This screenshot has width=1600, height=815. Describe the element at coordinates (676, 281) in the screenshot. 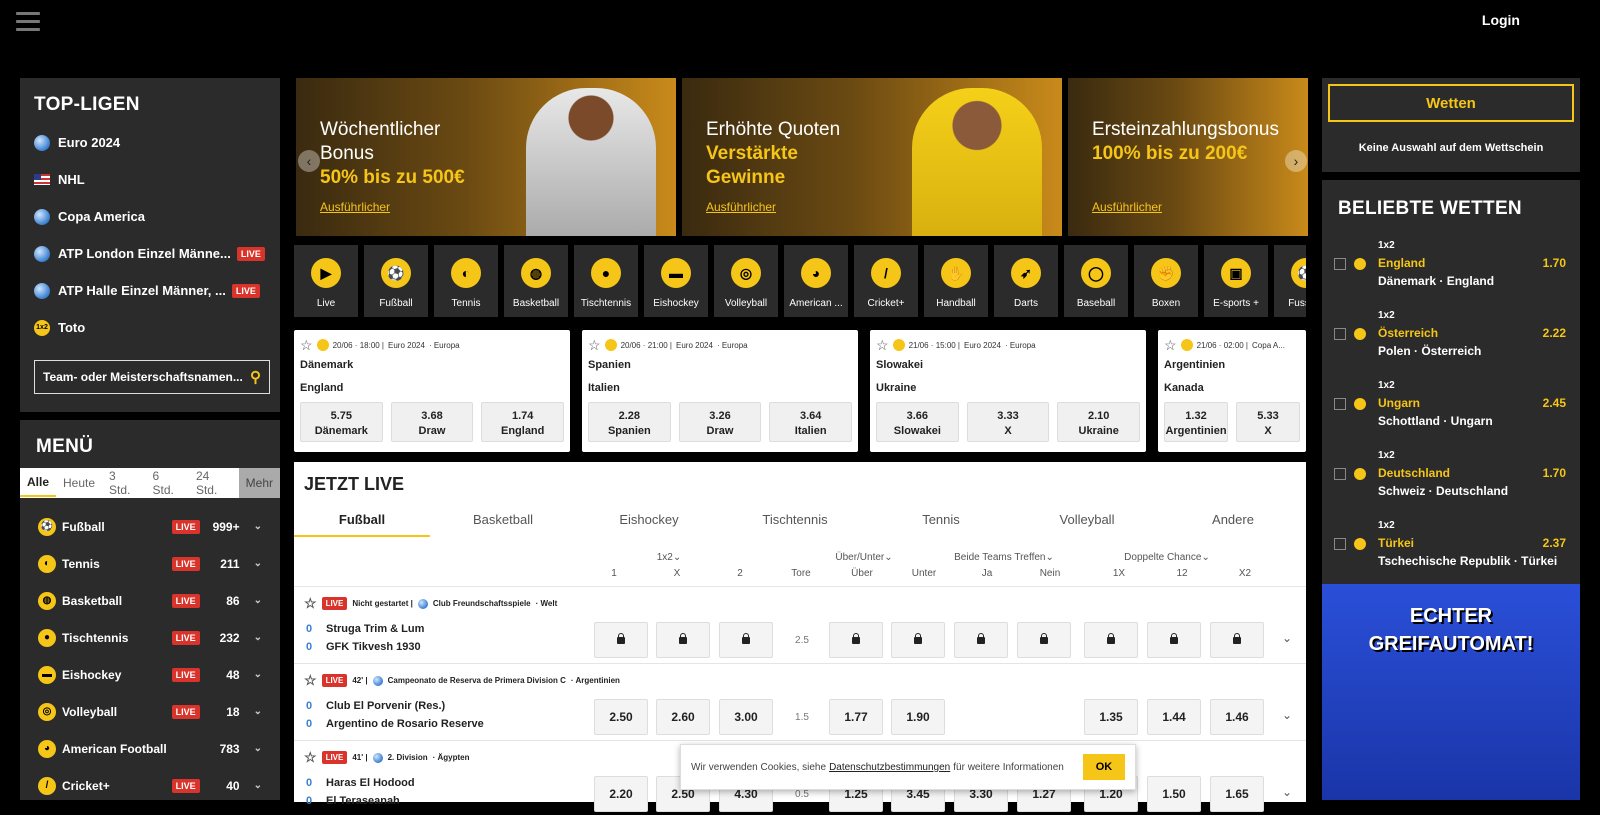

I see `sport-eishockey: ▬ Eishockey` at that location.